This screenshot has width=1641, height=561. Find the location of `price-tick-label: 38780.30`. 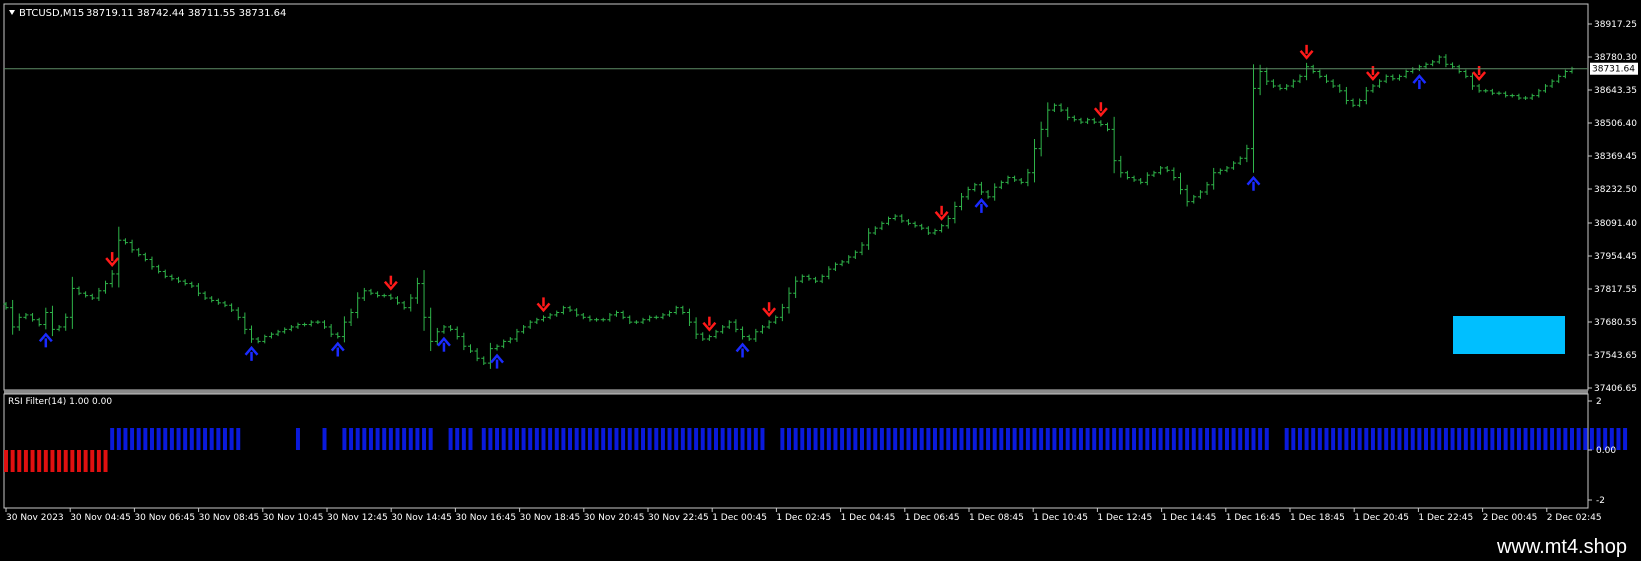

price-tick-label: 38780.30 is located at coordinates (1615, 58).